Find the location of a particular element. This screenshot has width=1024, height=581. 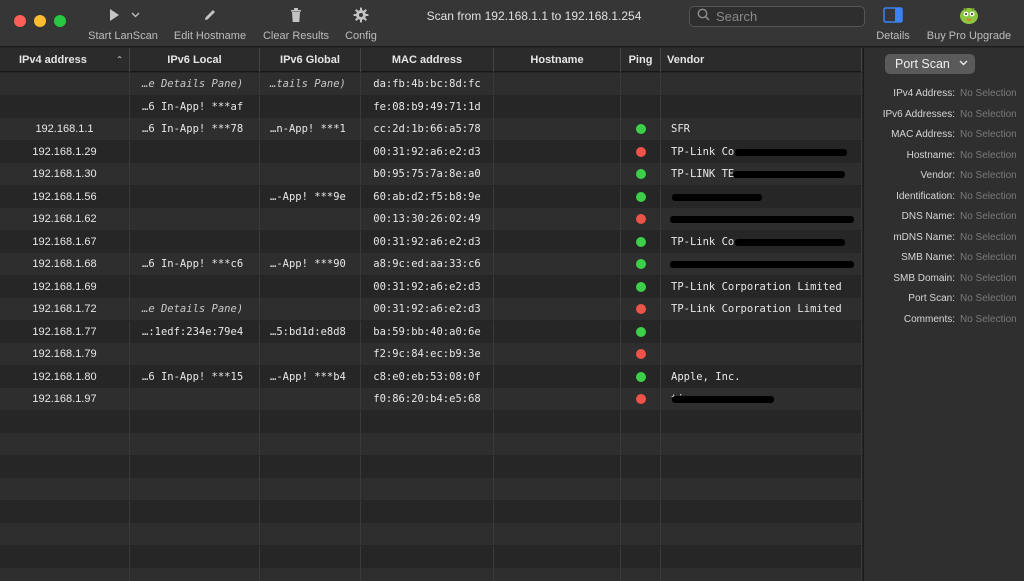

column-header-ipv4: IPv4 address ⌃ is located at coordinates (65, 60).